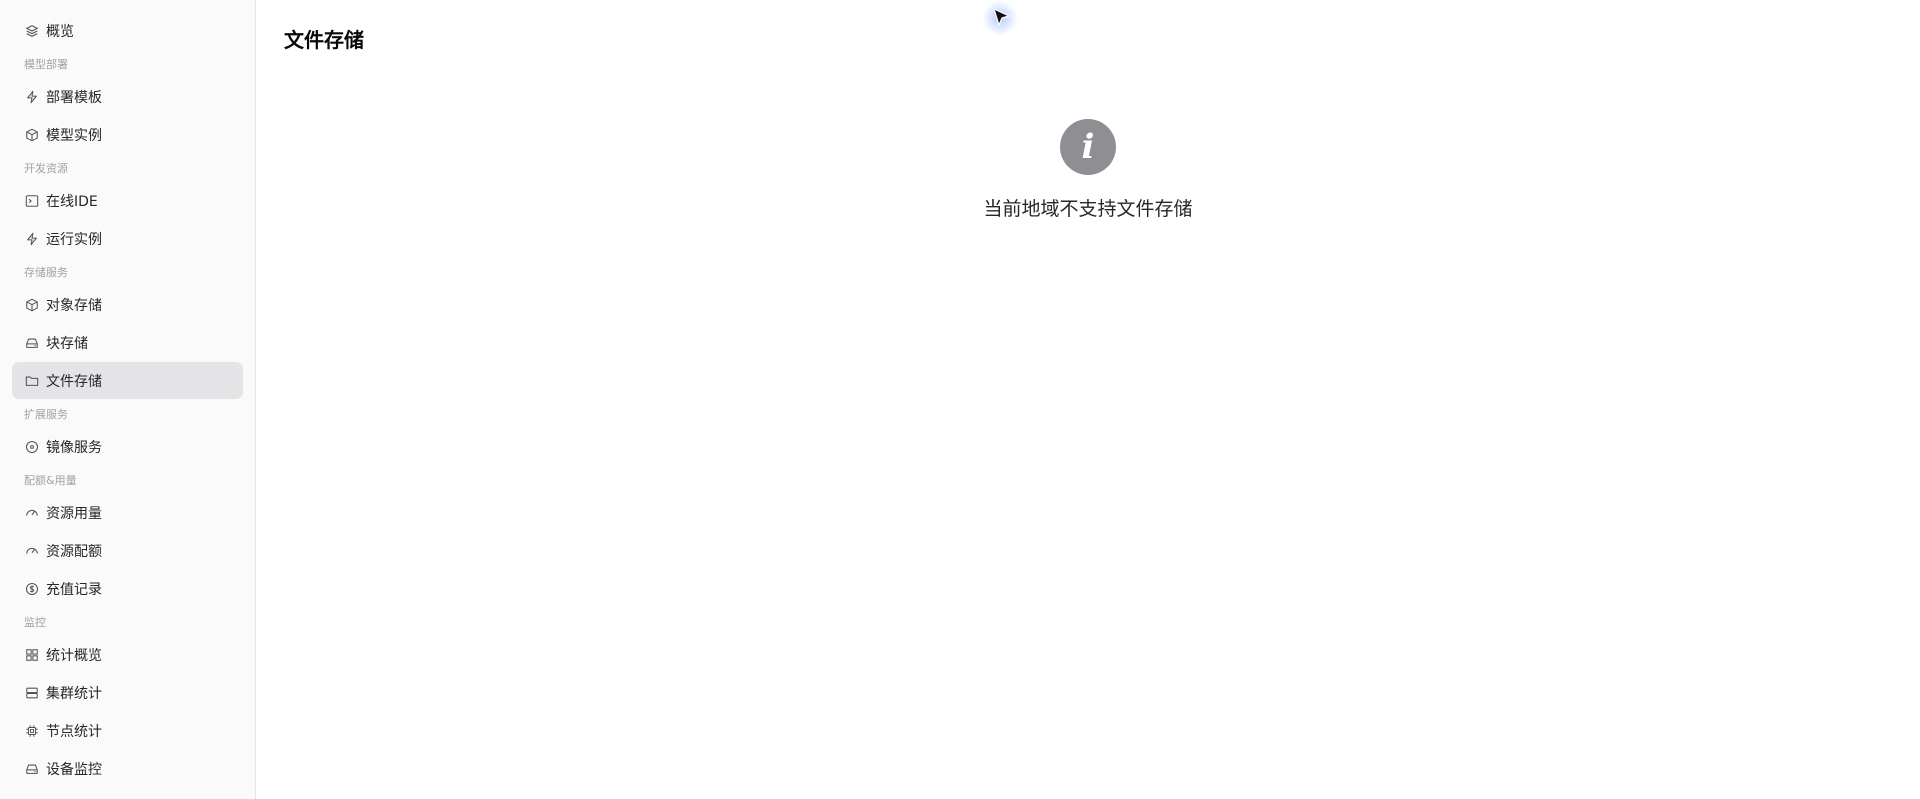 The image size is (1920, 799). What do you see at coordinates (32, 135) in the screenshot?
I see `box-icon` at bounding box center [32, 135].